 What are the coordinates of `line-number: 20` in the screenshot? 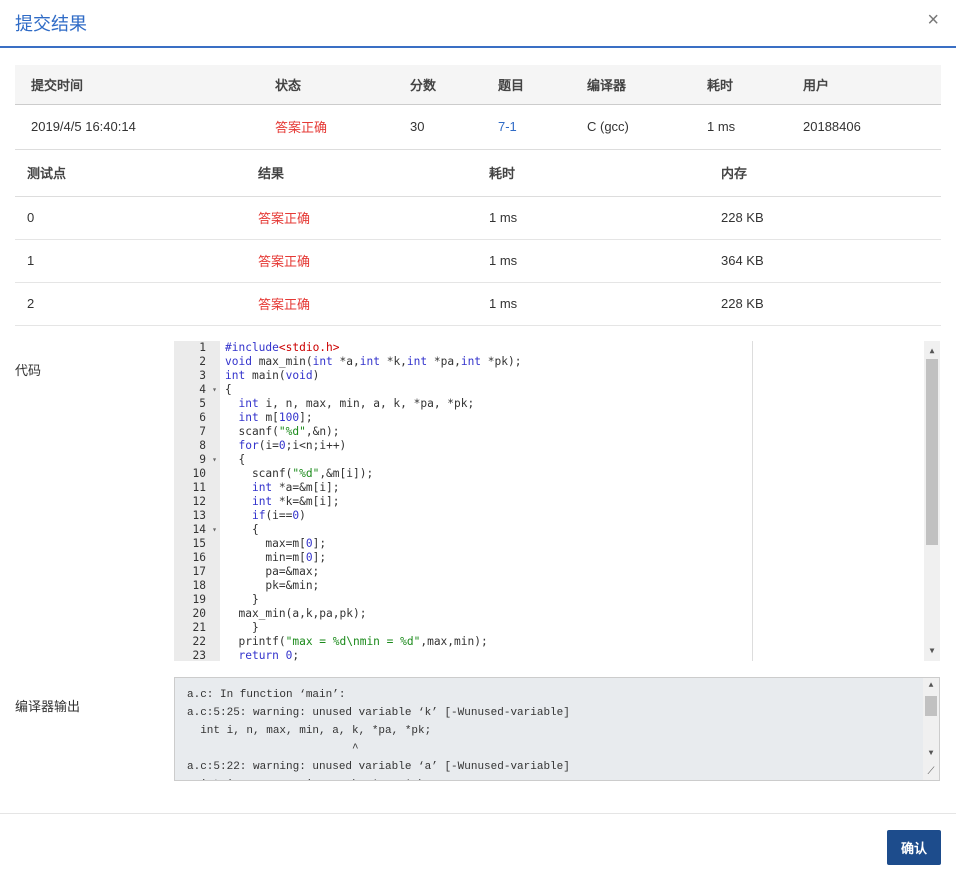 It's located at (199, 613).